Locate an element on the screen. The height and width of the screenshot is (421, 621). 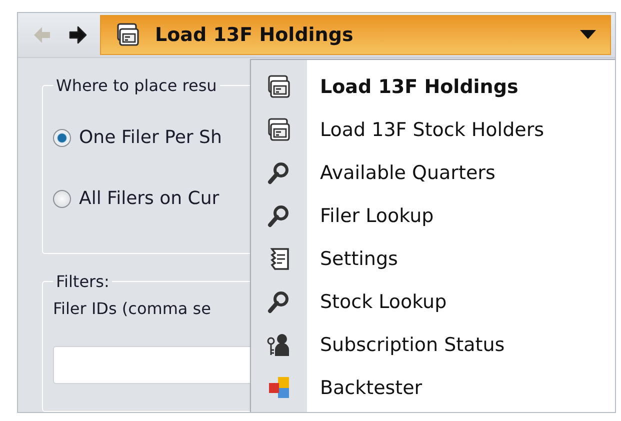
group-legend: Where to place resu is located at coordinates (136, 85).